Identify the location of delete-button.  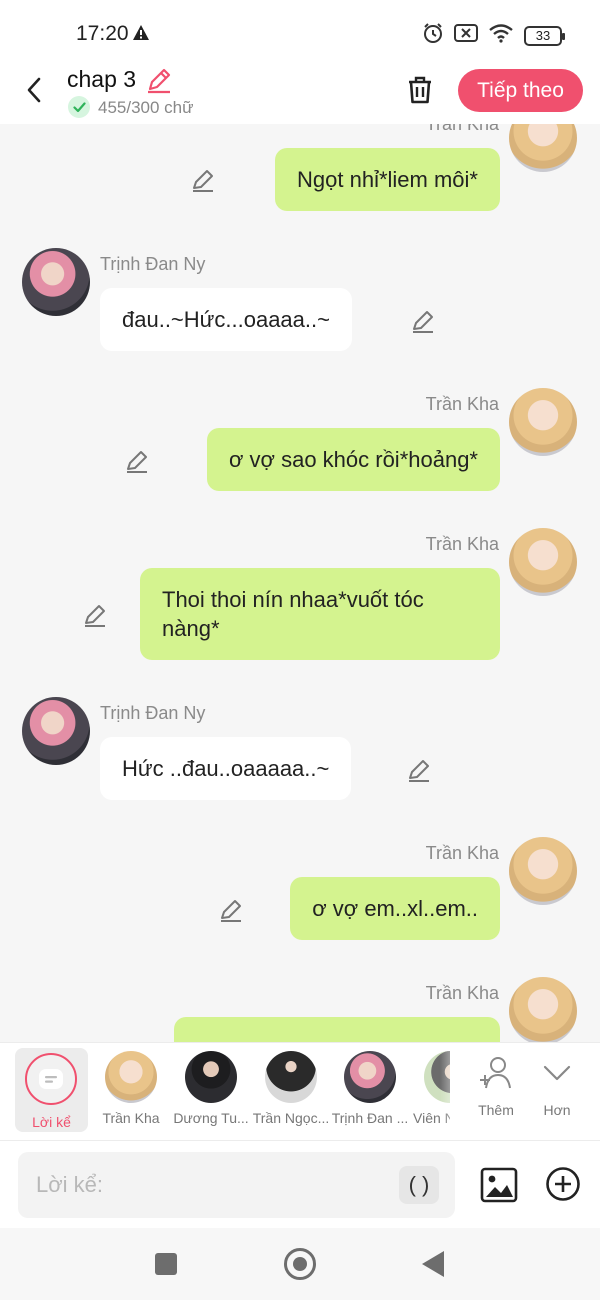
(420, 90).